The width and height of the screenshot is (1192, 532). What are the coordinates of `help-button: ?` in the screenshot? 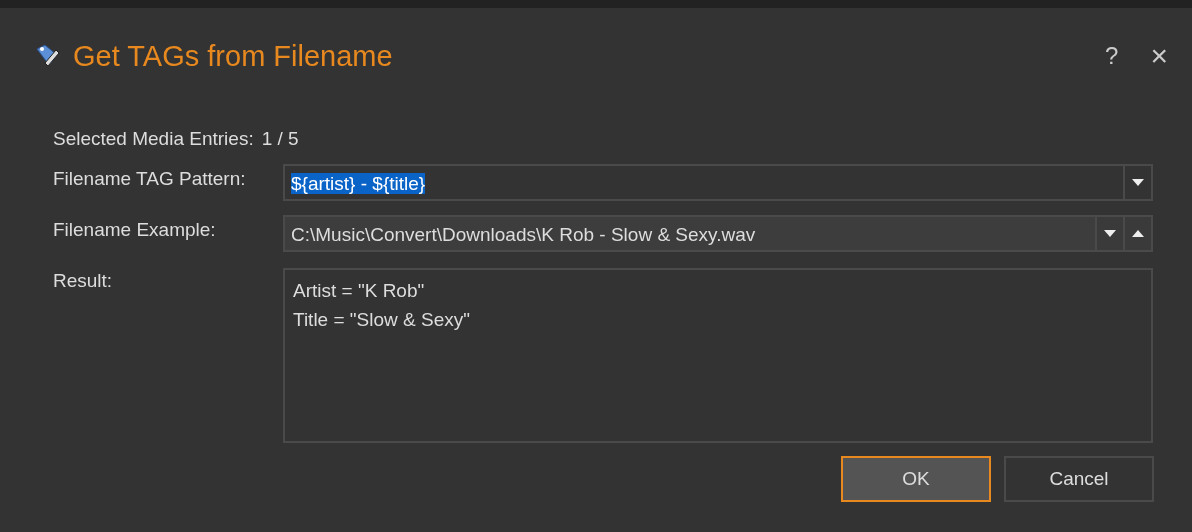 It's located at (1112, 56).